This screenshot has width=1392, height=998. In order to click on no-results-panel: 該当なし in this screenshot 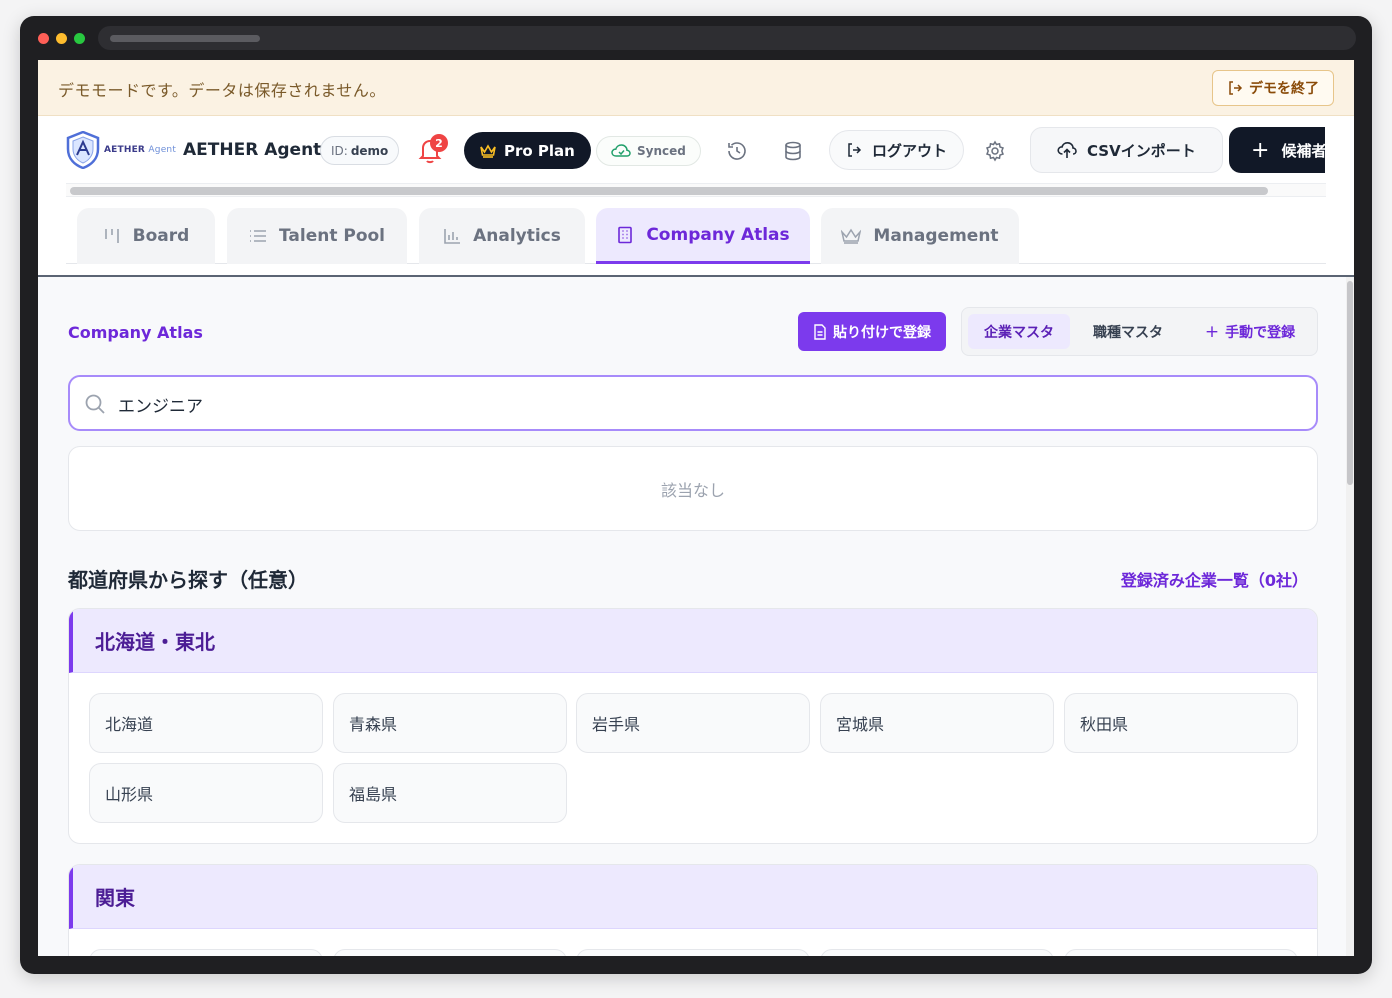, I will do `click(693, 488)`.